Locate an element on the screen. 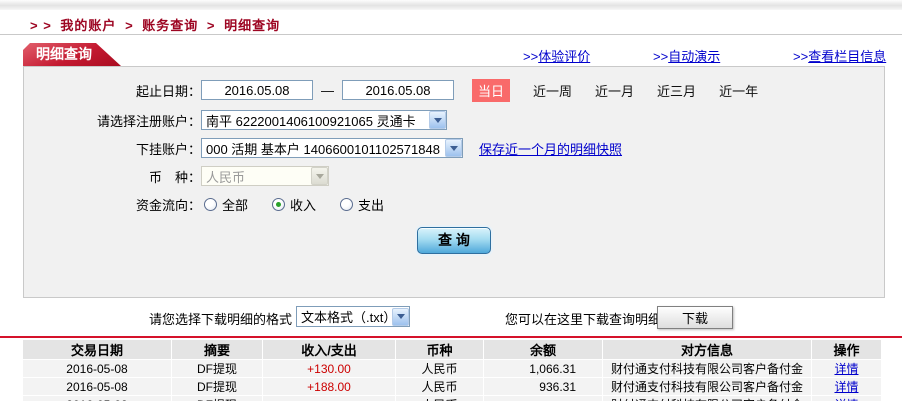 This screenshot has height=401, width=902. currency-label: 币 种： is located at coordinates (174, 177).